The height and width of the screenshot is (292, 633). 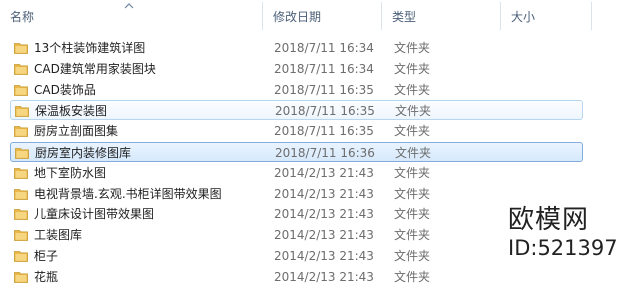 I want to click on column-type-label: 类型, so click(x=404, y=17).